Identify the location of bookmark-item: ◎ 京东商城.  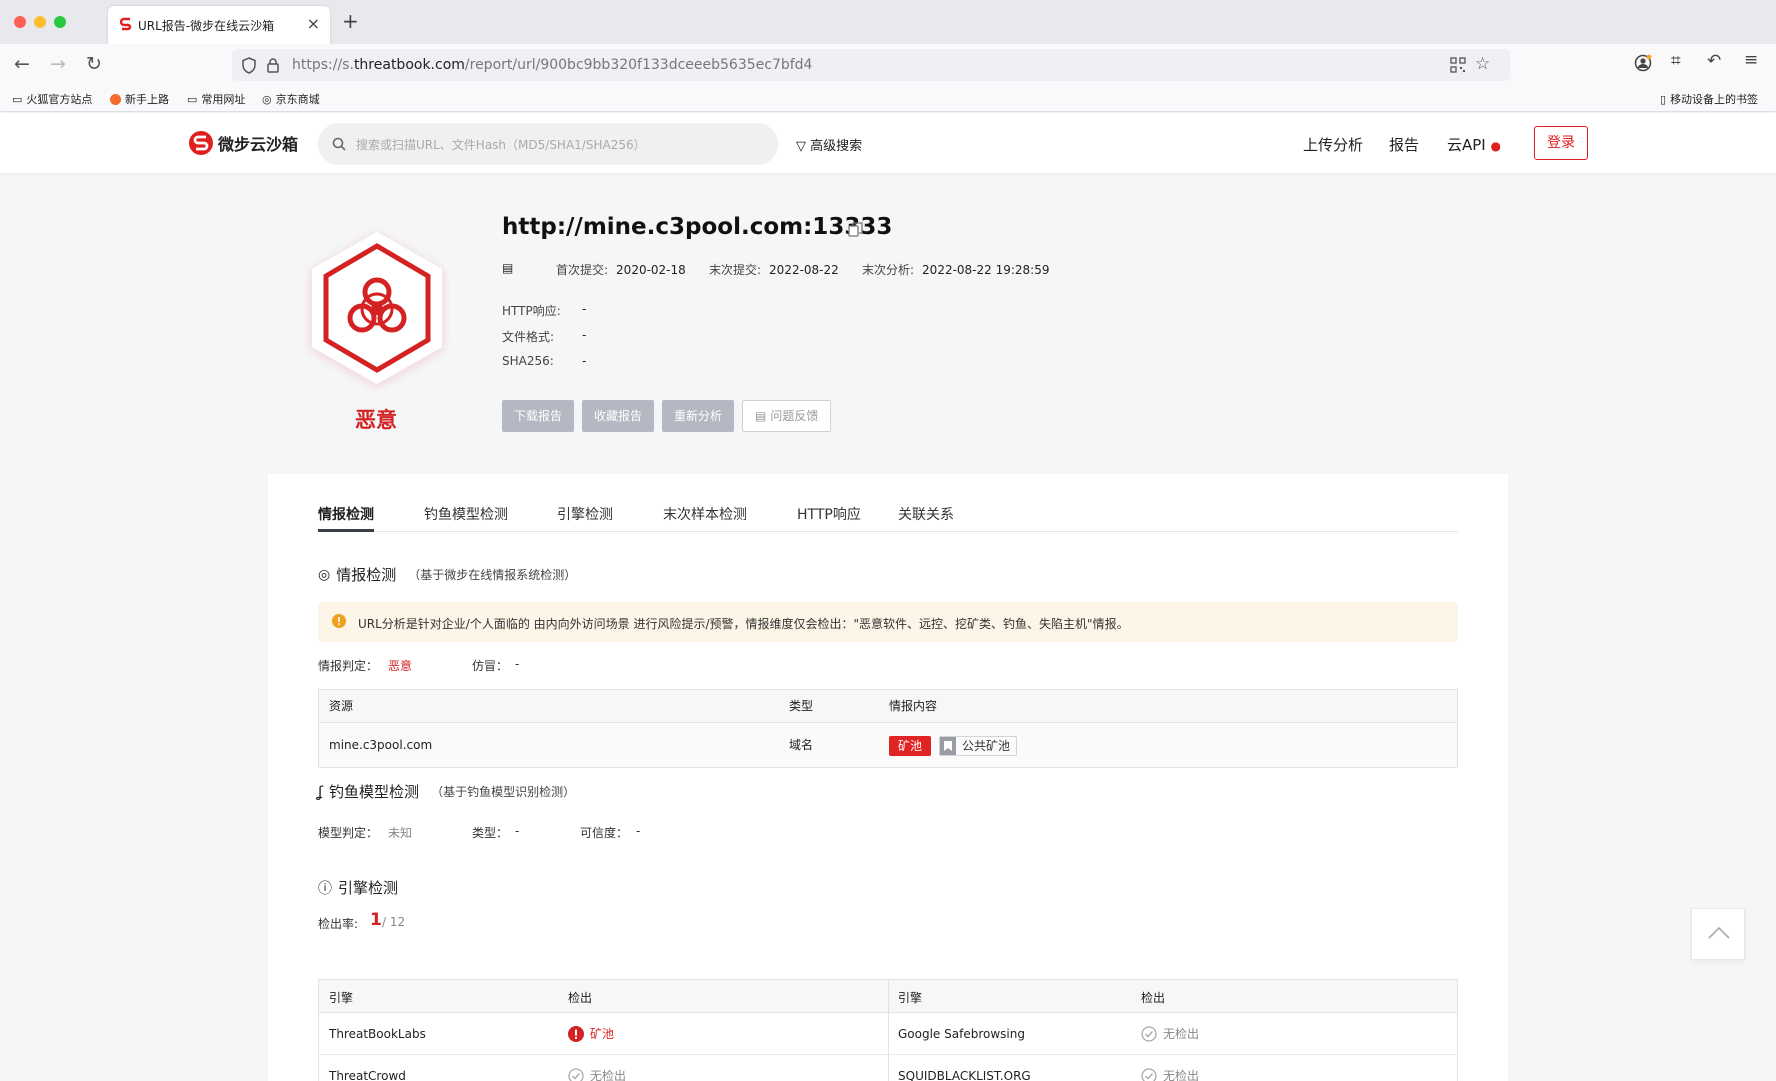
(291, 99).